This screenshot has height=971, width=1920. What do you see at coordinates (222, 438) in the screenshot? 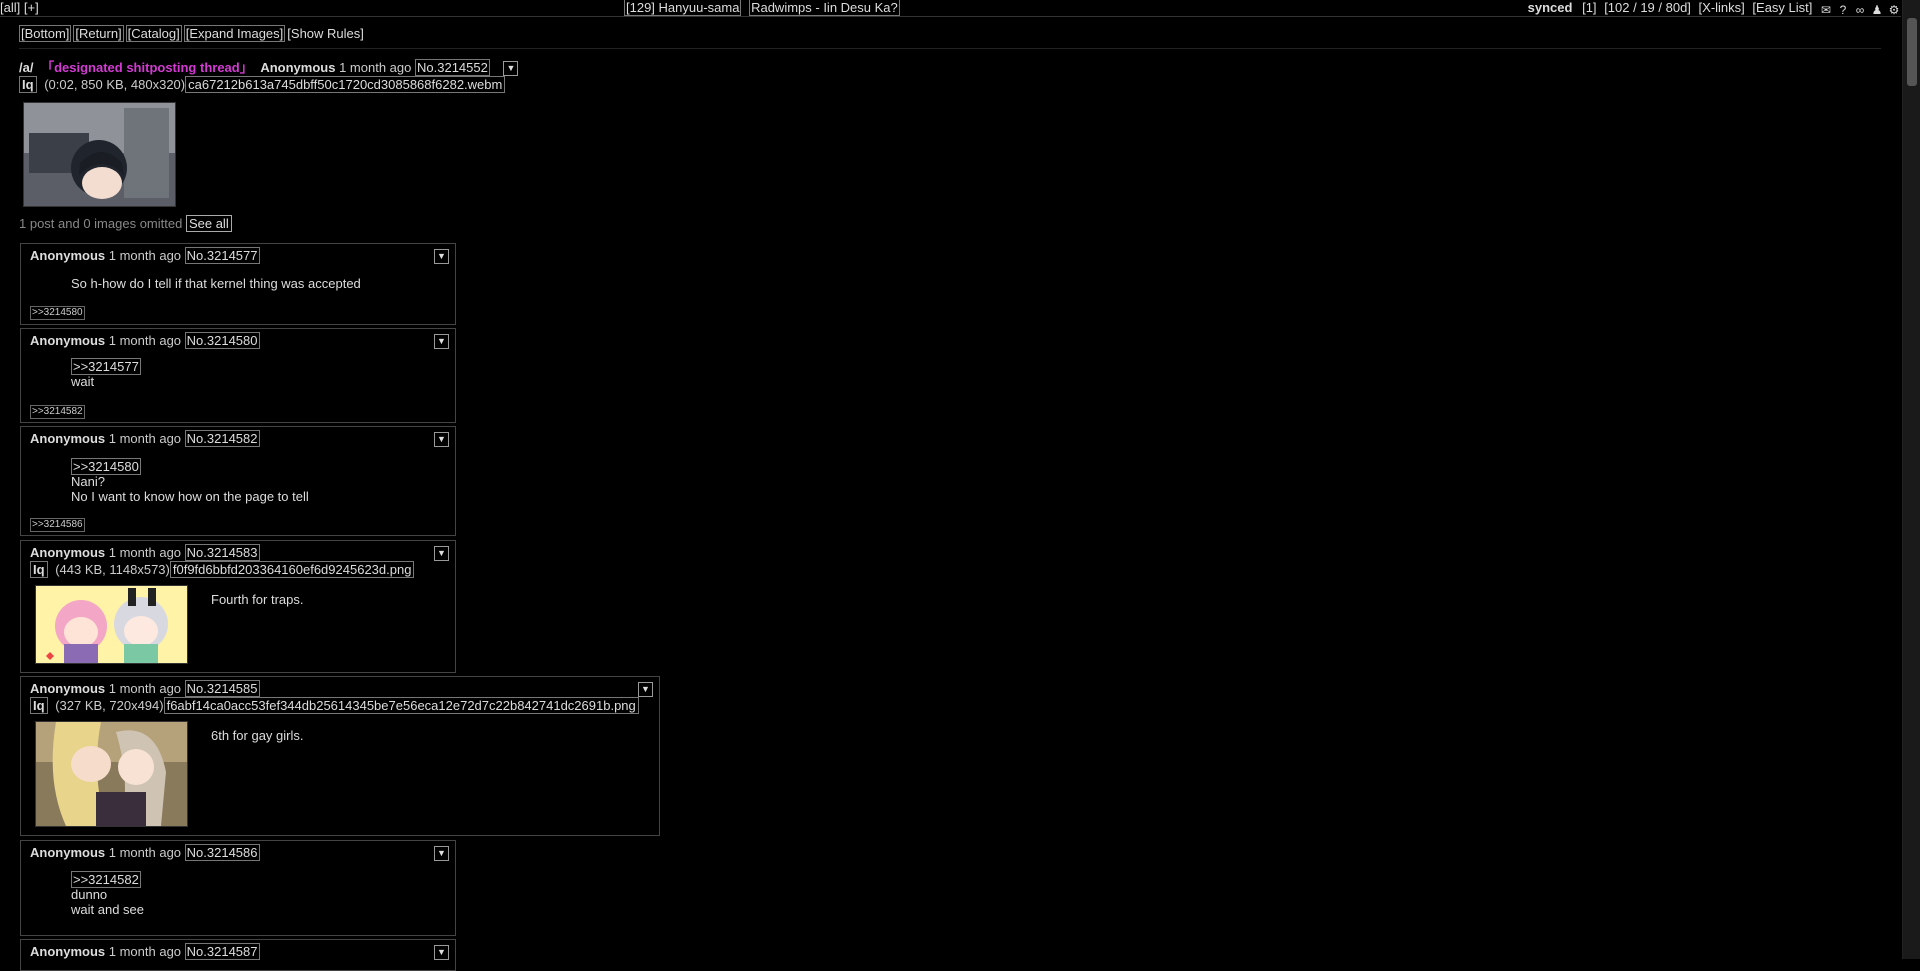
I see `post-number: No.3214582` at bounding box center [222, 438].